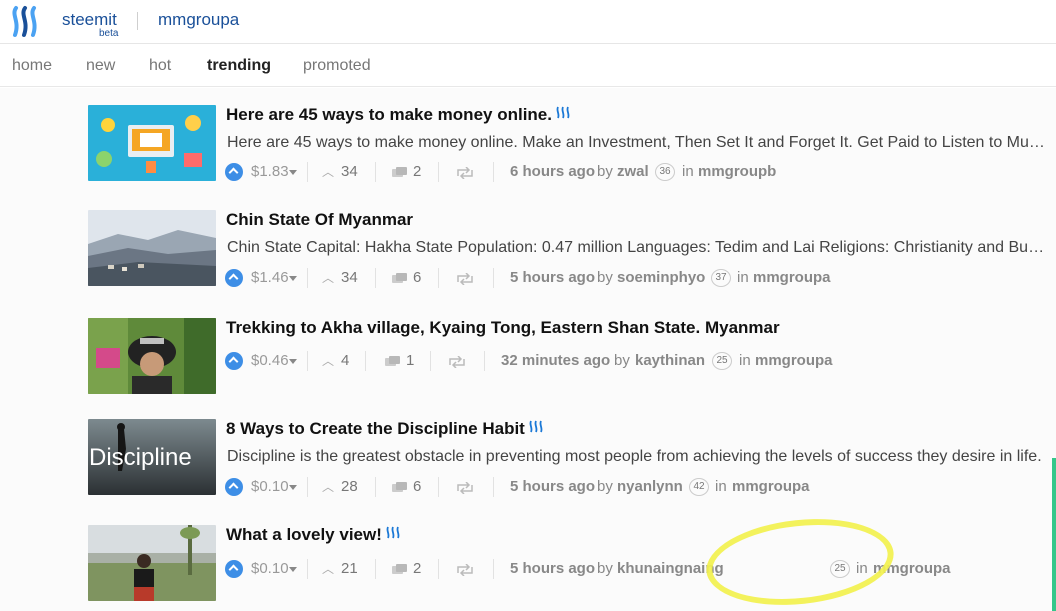  Describe the element at coordinates (100, 66) in the screenshot. I see `tab-new: new` at that location.